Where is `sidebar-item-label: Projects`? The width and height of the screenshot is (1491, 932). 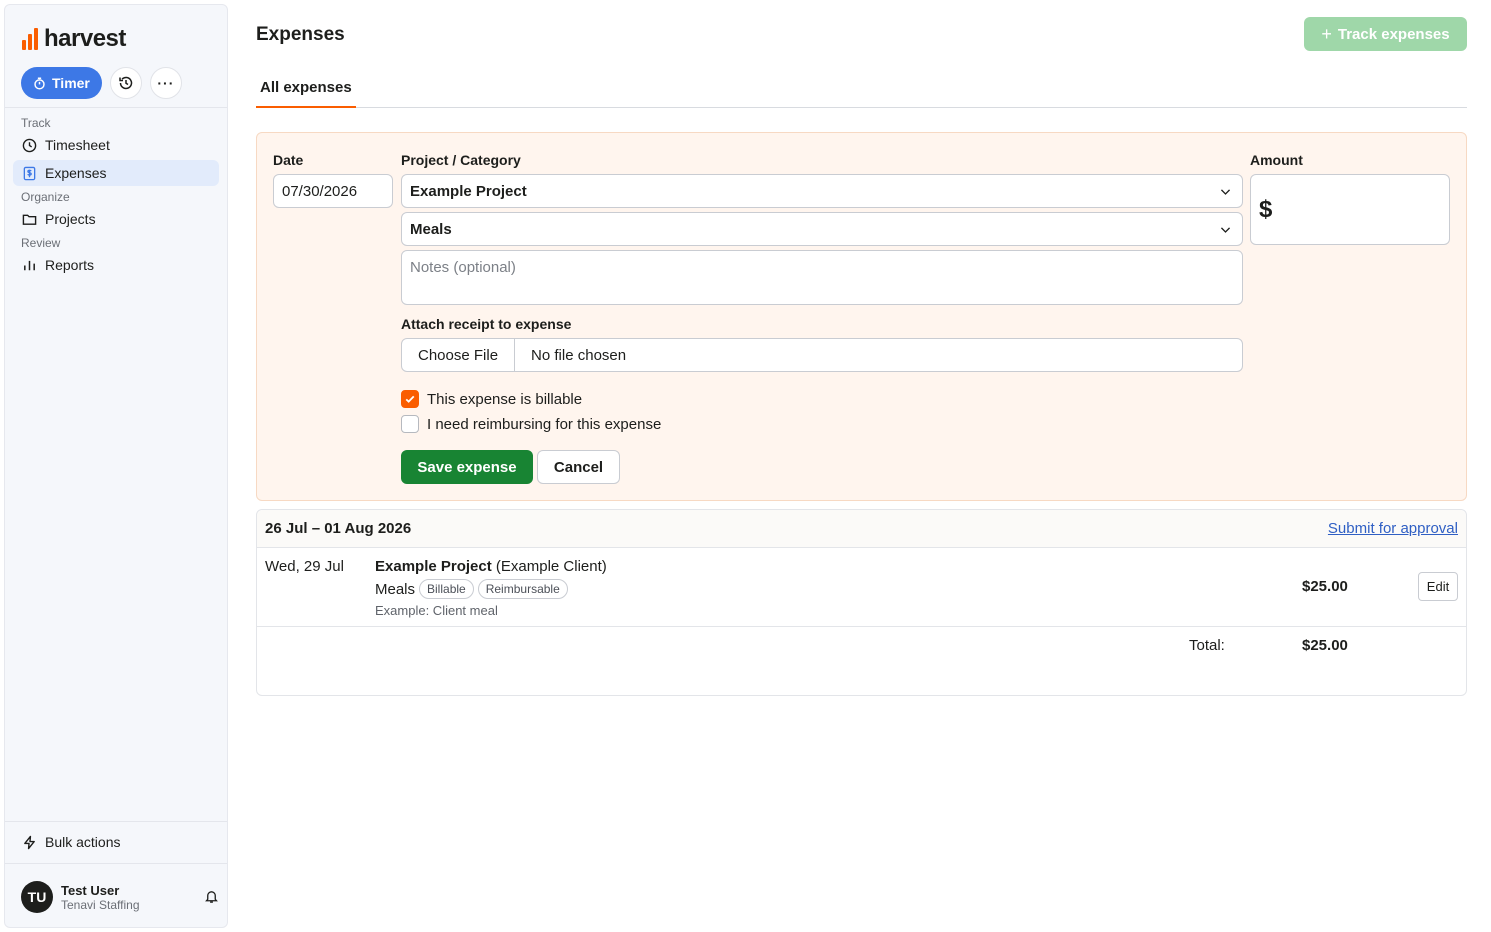
sidebar-item-label: Projects is located at coordinates (70, 219).